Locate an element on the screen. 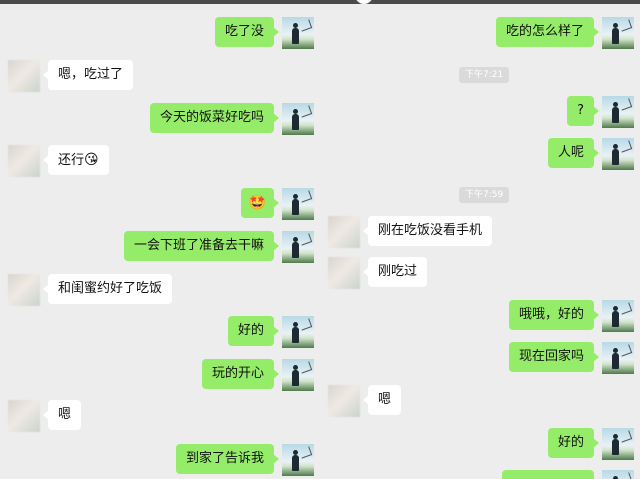 The height and width of the screenshot is (479, 640). message-text: 吃的怎么样了 is located at coordinates (544, 31).